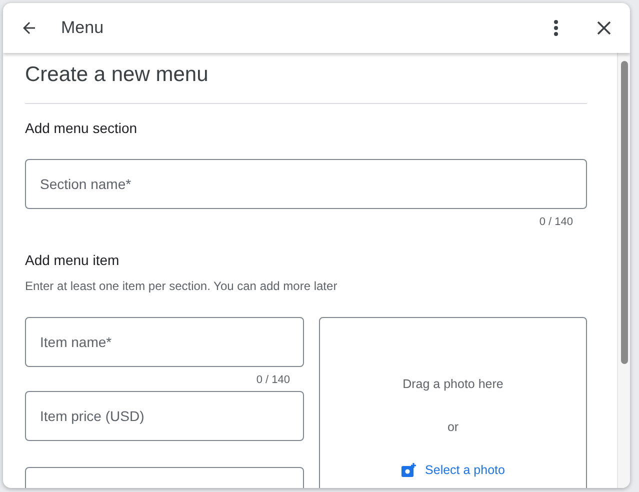 Image resolution: width=639 pixels, height=492 pixels. Describe the element at coordinates (81, 128) in the screenshot. I see `section-heading: Add menu section` at that location.